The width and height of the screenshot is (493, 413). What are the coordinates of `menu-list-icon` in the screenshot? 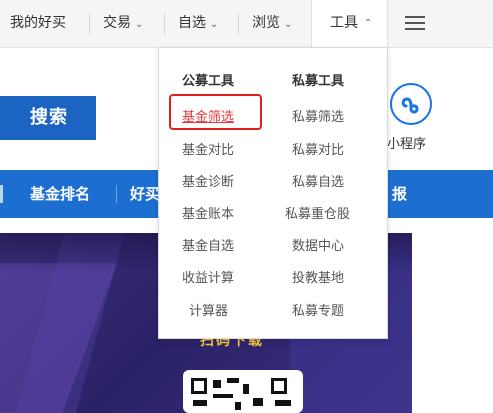 It's located at (415, 23).